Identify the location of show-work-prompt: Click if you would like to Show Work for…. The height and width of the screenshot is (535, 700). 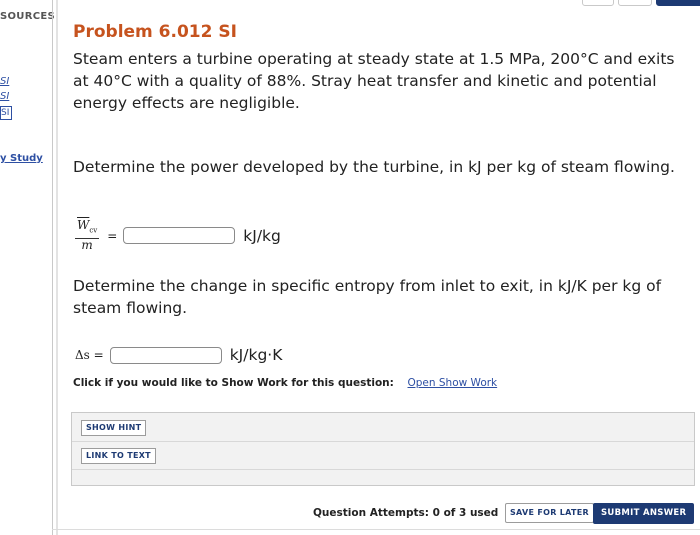
(233, 383).